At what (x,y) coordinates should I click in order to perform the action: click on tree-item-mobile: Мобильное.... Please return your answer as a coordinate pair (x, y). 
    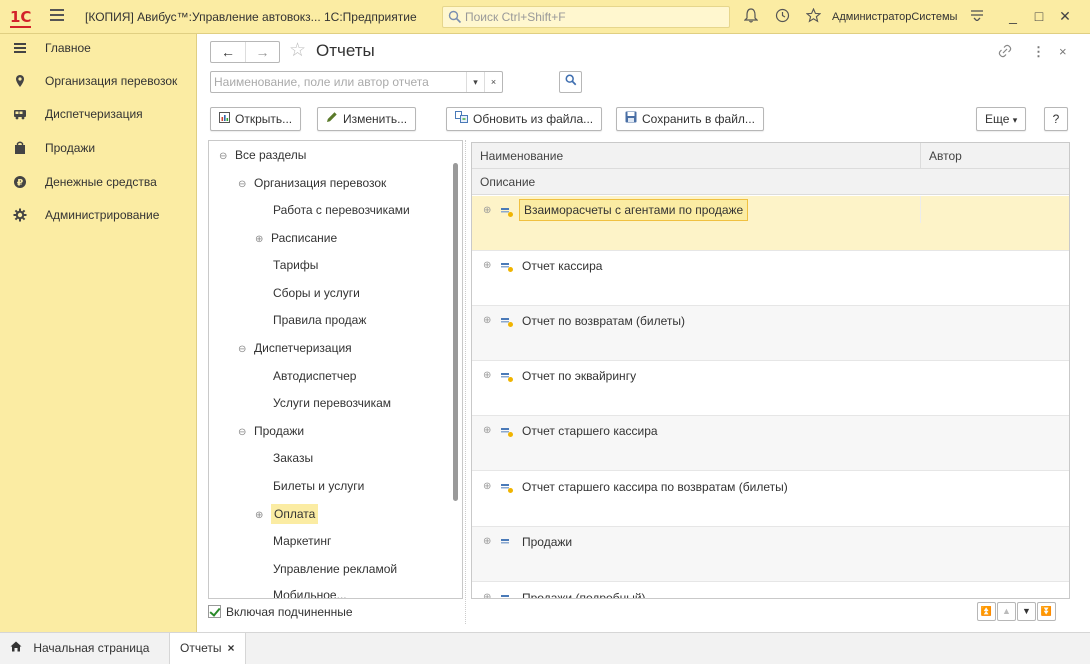
    Looking at the image, I should click on (310, 591).